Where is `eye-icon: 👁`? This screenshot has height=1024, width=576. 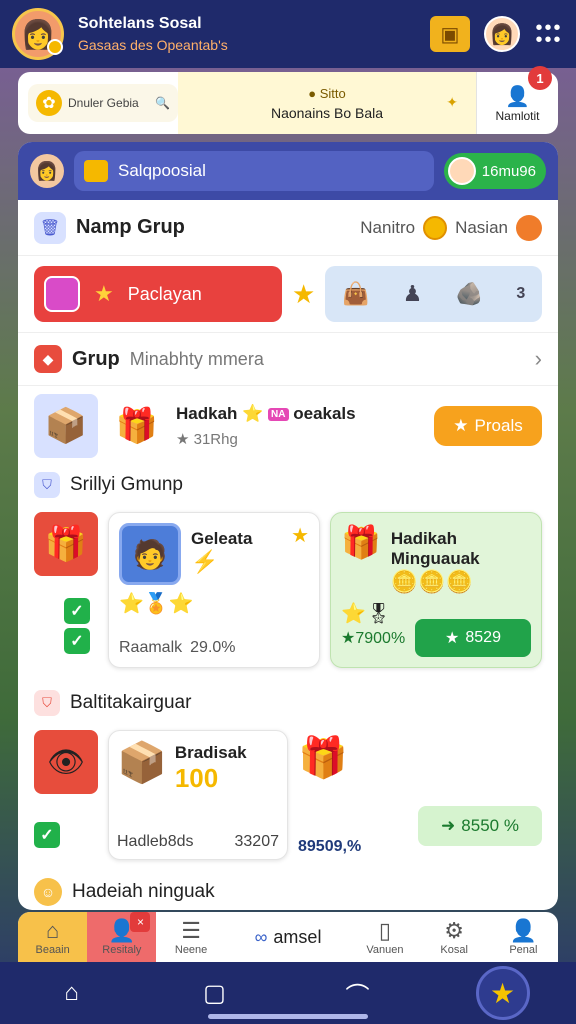 eye-icon: 👁 is located at coordinates (66, 762).